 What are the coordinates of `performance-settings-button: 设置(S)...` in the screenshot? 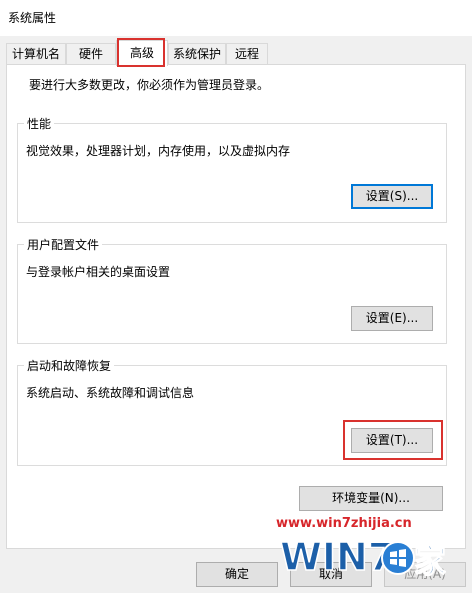 It's located at (392, 196).